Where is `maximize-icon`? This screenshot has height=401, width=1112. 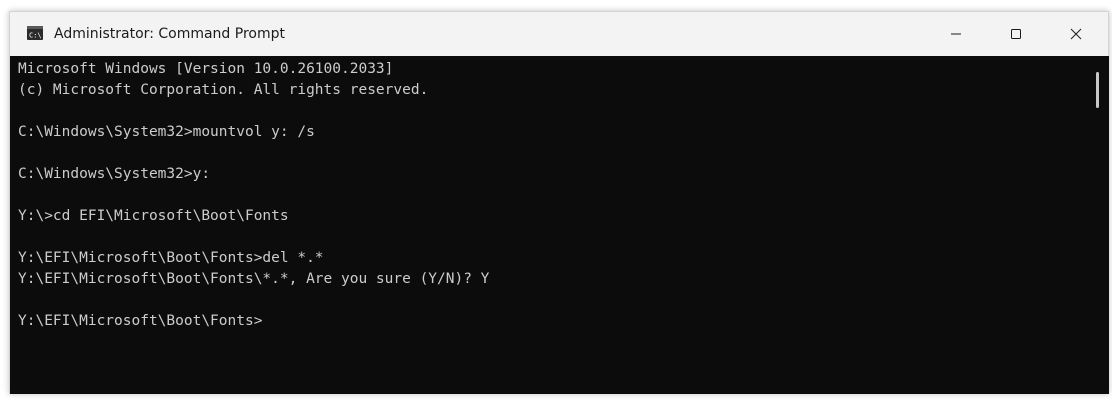 maximize-icon is located at coordinates (1016, 34).